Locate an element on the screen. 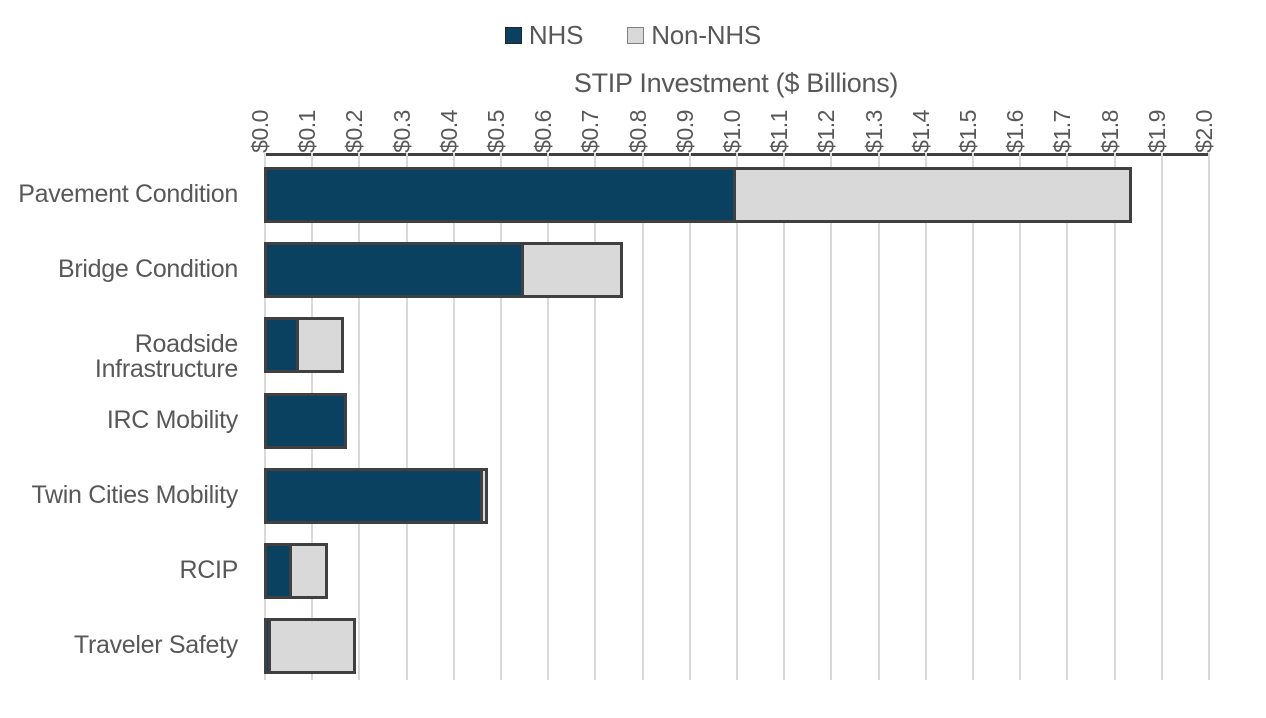  x-tick-label-text: $1.8 is located at coordinates (1109, 131).